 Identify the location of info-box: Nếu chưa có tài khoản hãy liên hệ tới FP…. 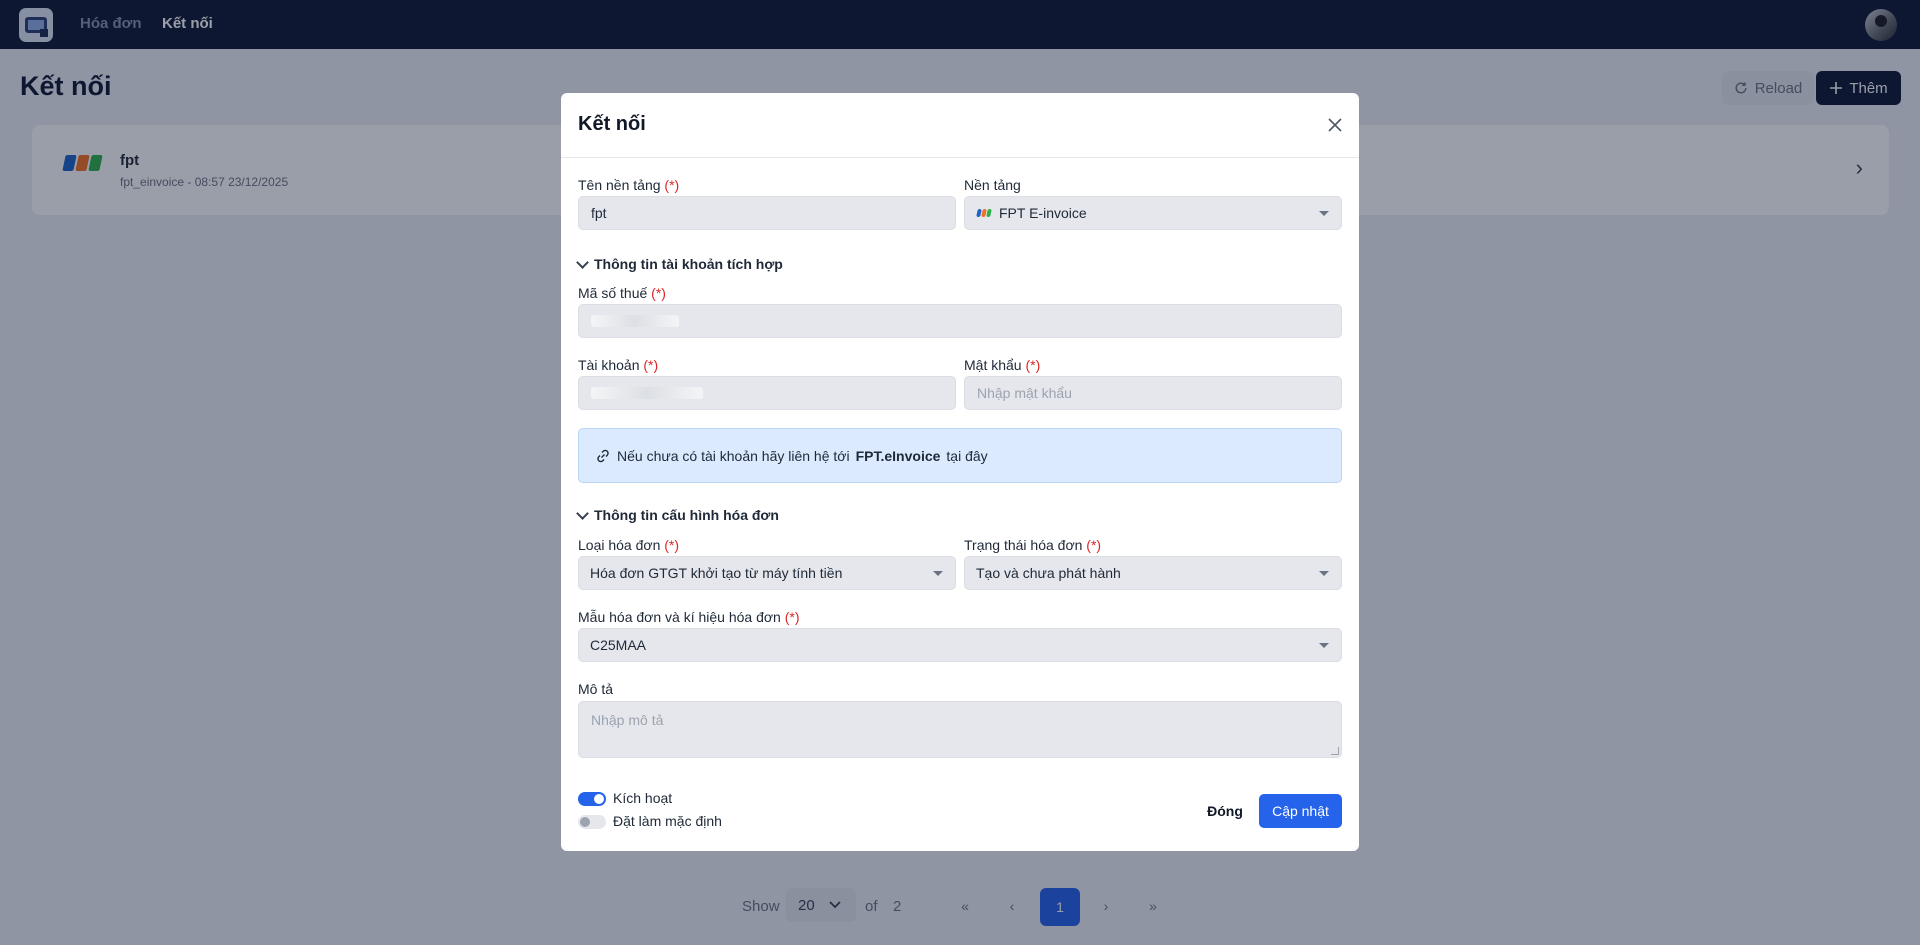
(960, 455).